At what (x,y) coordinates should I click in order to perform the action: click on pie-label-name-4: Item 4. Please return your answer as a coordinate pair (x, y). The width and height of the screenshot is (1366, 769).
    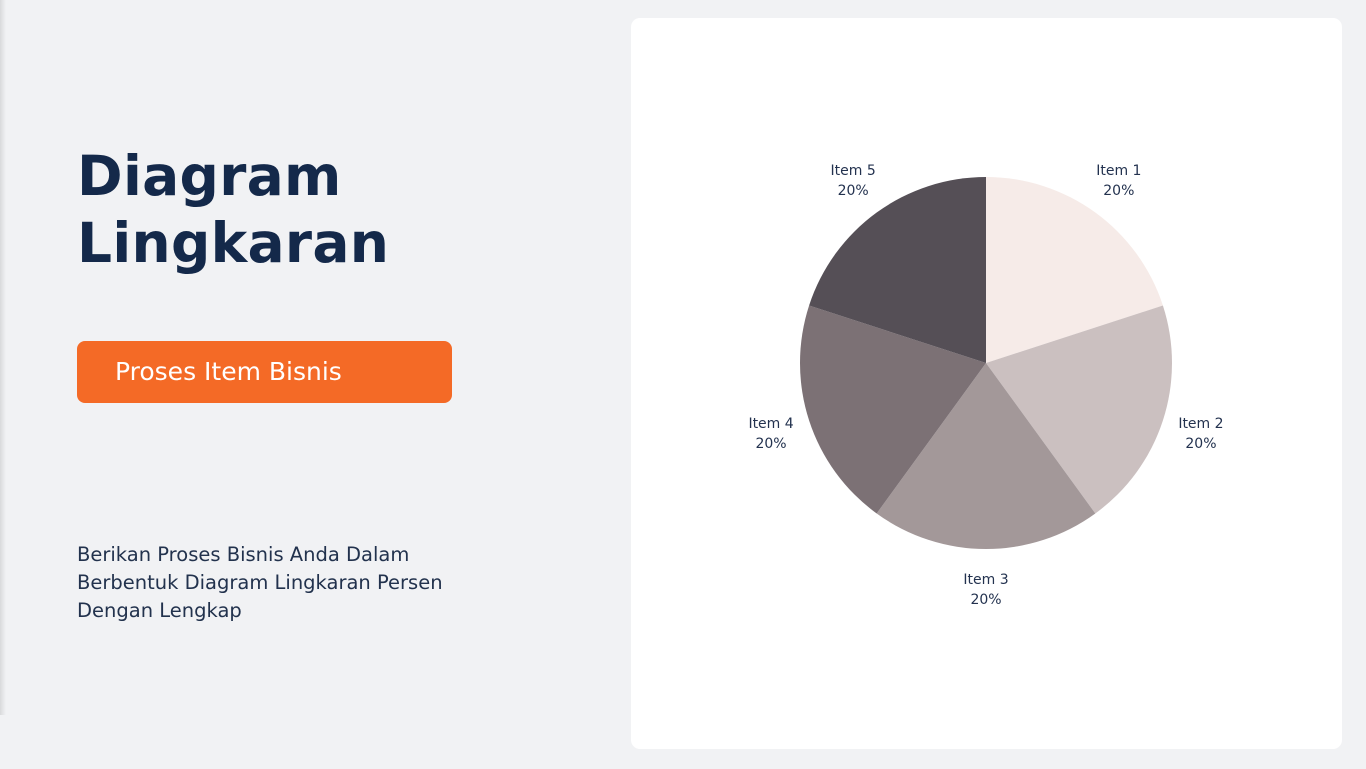
    Looking at the image, I should click on (770, 424).